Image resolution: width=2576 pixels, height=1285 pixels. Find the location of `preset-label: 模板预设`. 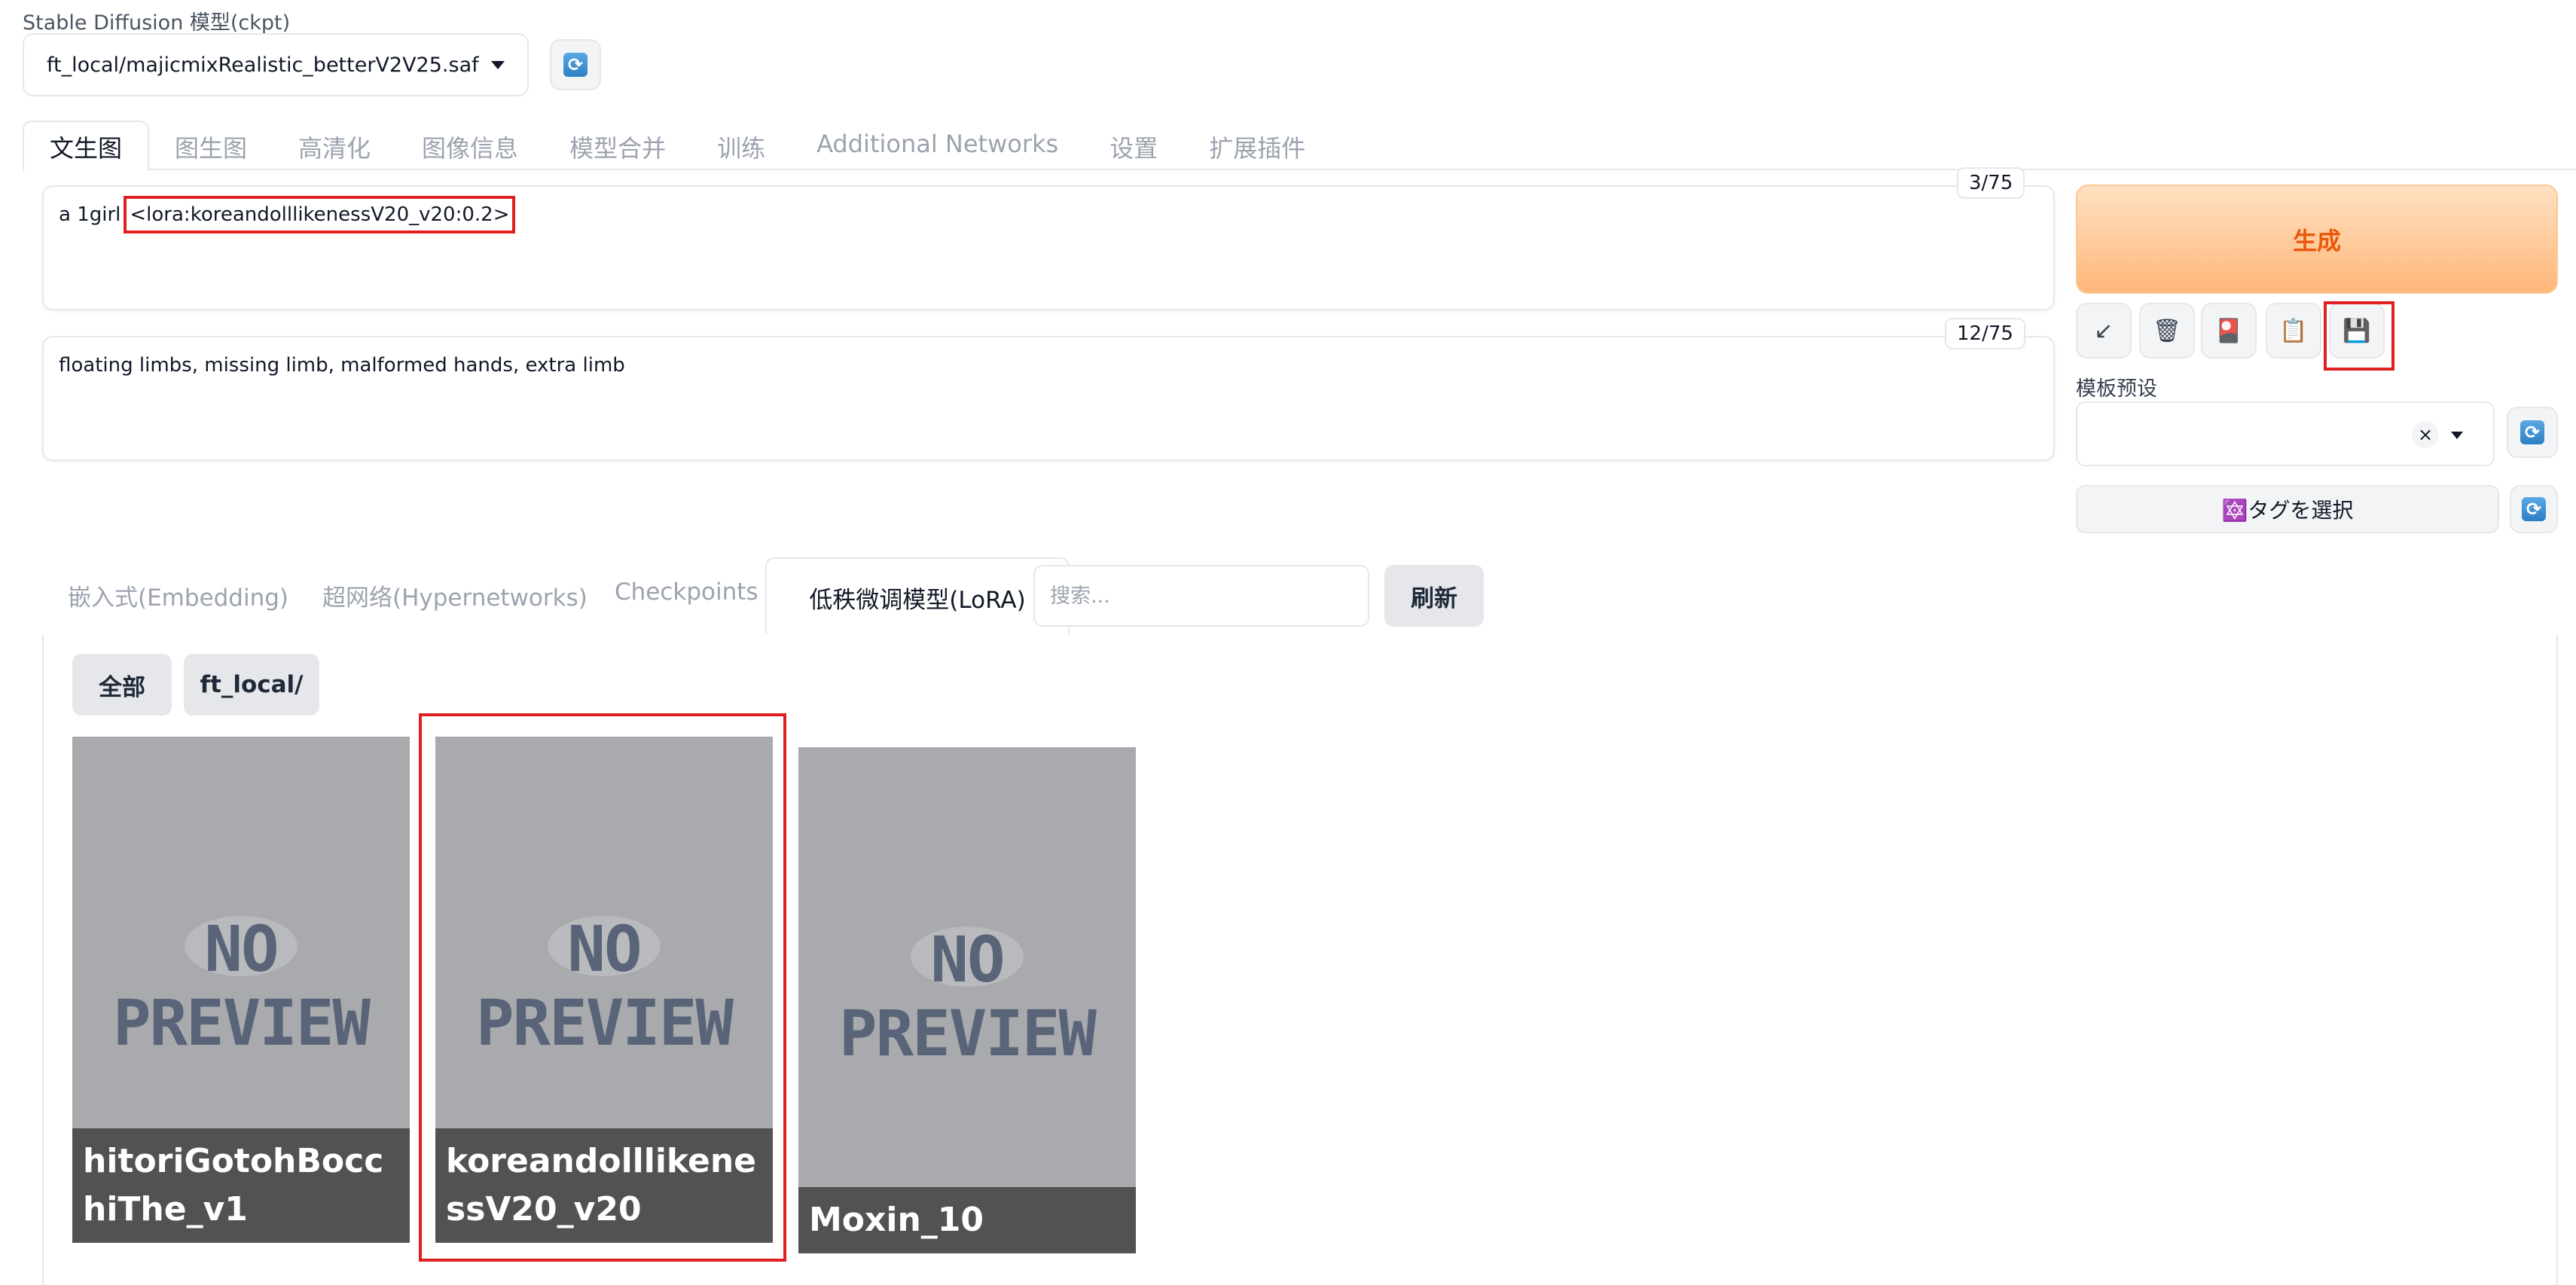

preset-label: 模板预设 is located at coordinates (2117, 389).